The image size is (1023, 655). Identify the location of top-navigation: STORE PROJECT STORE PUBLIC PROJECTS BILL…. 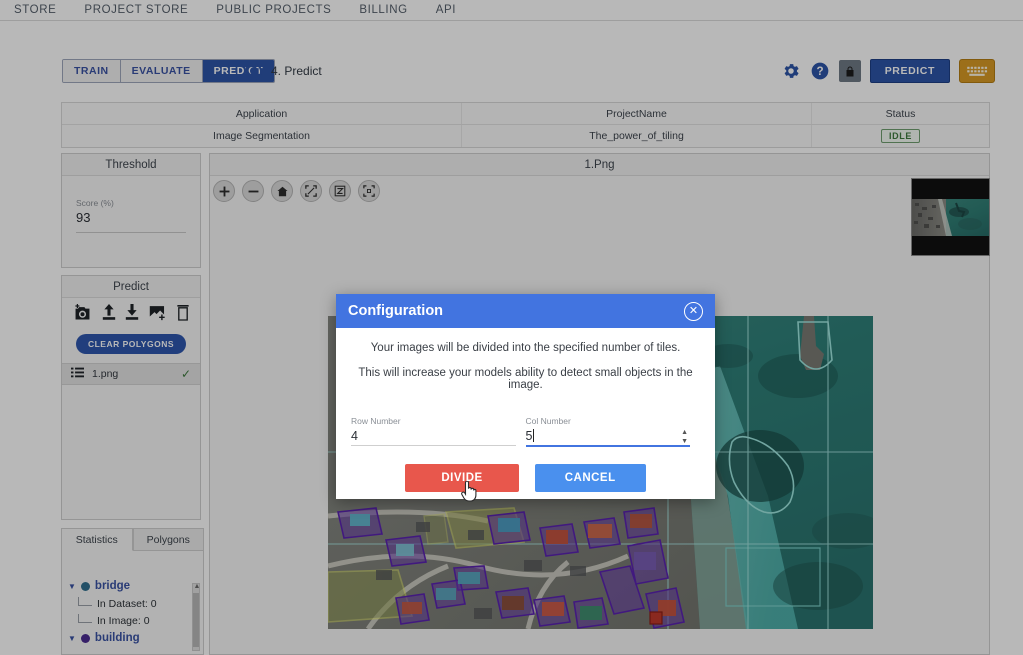
(511, 10).